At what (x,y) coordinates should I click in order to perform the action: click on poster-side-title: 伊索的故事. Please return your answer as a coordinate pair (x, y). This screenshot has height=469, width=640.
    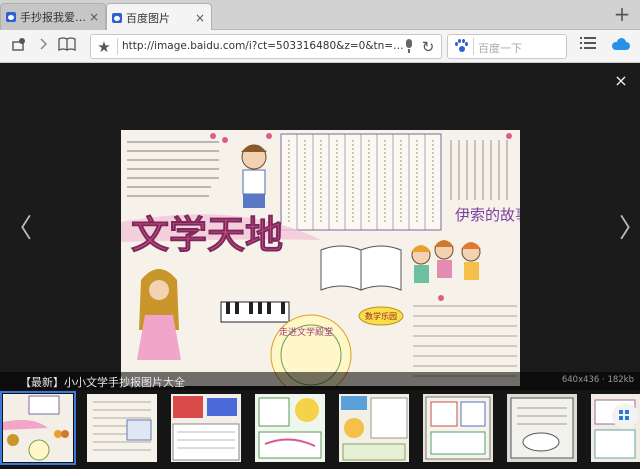
    Looking at the image, I should click on (487, 215).